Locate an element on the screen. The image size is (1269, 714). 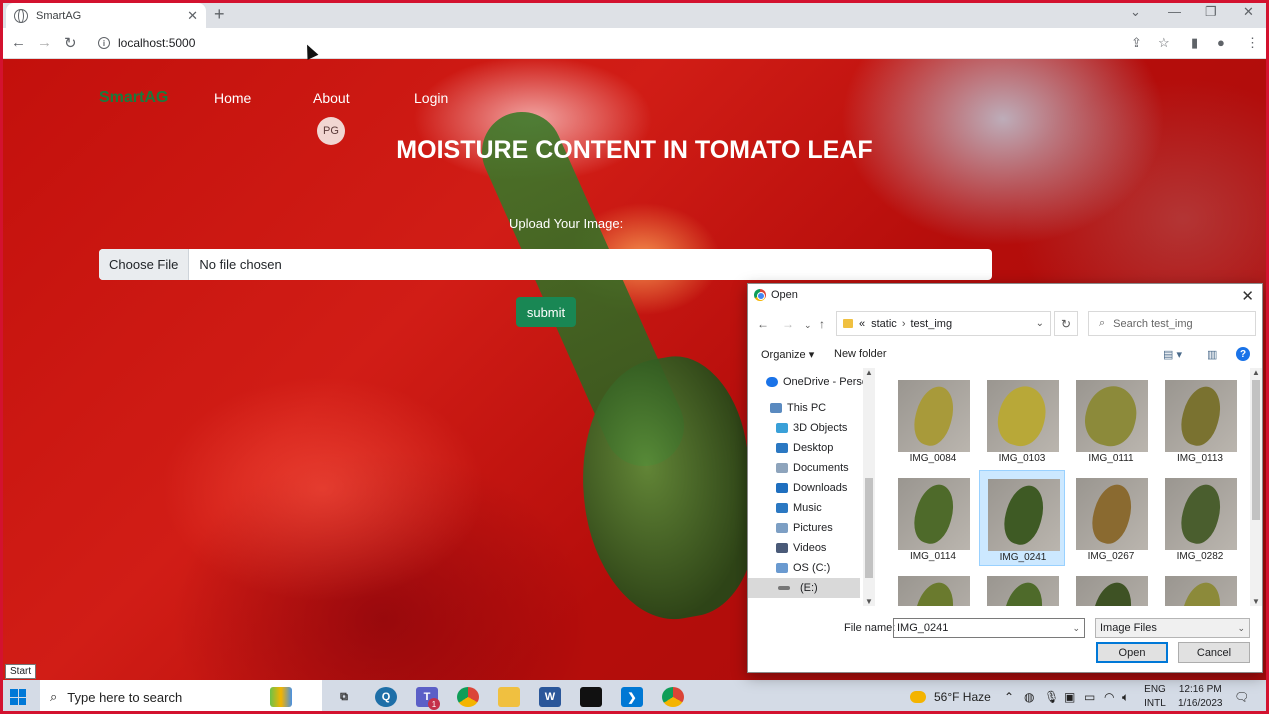
path-prefix: « is located at coordinates (862, 323).